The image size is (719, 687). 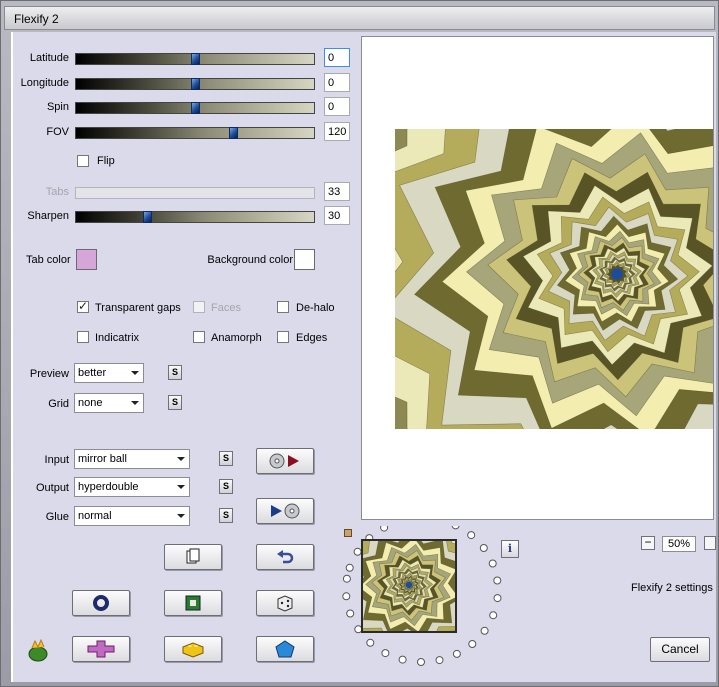 What do you see at coordinates (109, 403) in the screenshot?
I see `grid-select: none` at bounding box center [109, 403].